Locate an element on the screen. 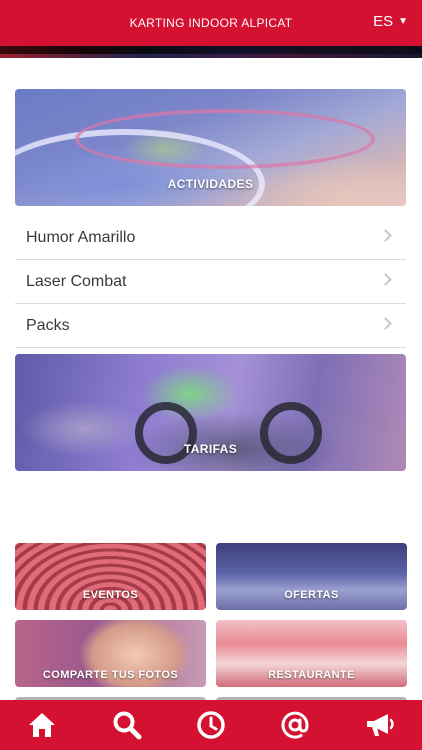 This screenshot has width=422, height=750. share-photos-tile-label: COMPARTE TUS FOTOS is located at coordinates (110, 675).